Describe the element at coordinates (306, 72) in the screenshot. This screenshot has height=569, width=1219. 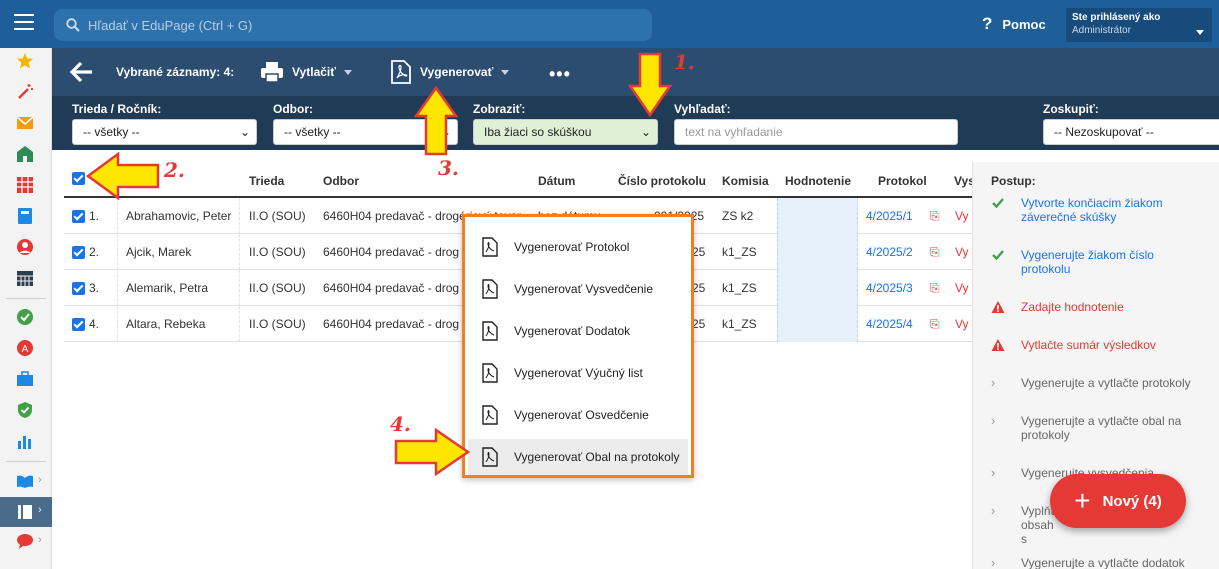
I see `print-button: Vytlačiť` at that location.